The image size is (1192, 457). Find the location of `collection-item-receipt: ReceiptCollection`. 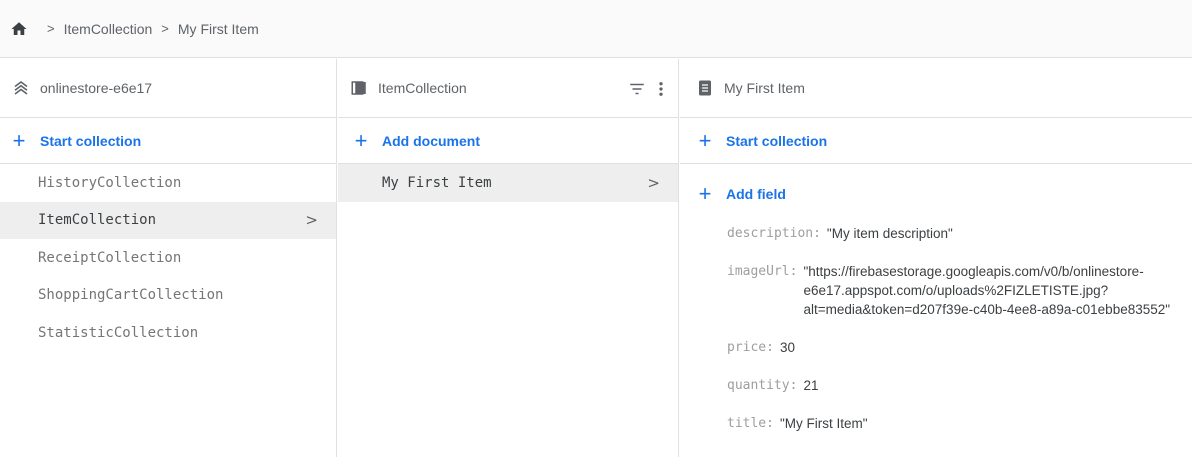

collection-item-receipt: ReceiptCollection is located at coordinates (168, 258).